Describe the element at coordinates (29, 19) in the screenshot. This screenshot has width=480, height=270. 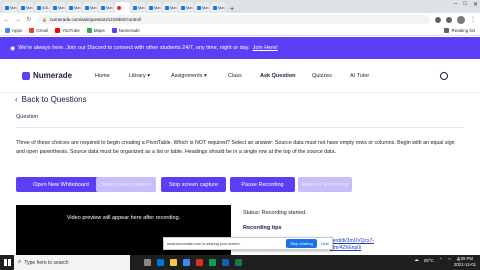
I see `reload-icon: ↻` at that location.